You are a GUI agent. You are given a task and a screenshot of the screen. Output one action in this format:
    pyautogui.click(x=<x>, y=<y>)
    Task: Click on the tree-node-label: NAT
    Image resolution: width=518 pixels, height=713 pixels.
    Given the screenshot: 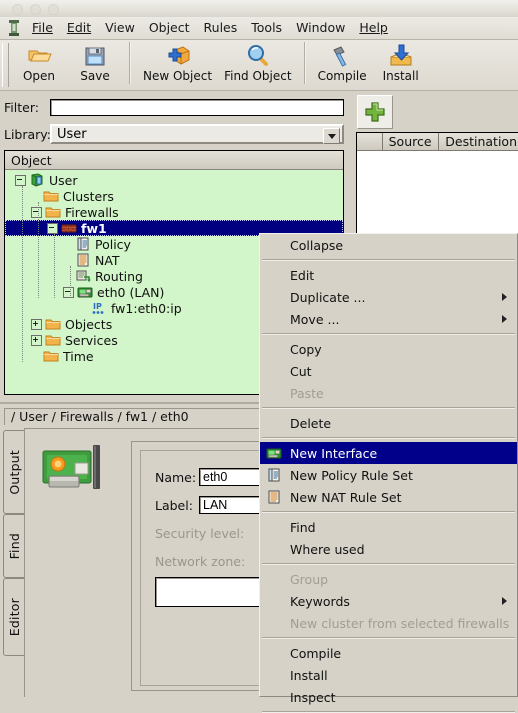 What is the action you would take?
    pyautogui.click(x=107, y=260)
    